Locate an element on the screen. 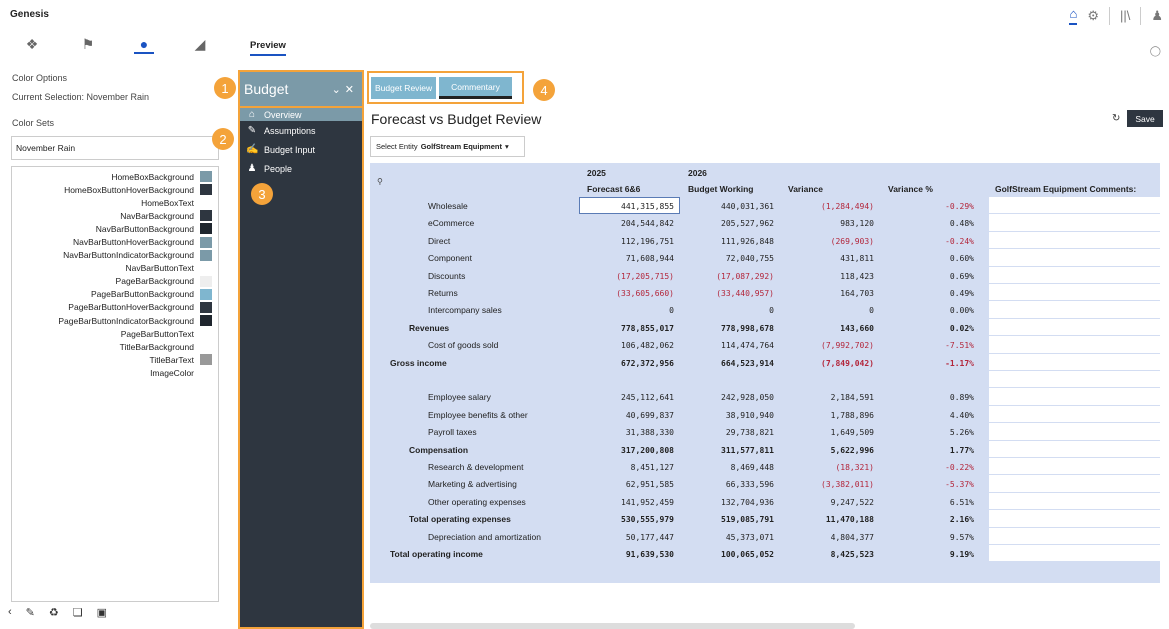 The height and width of the screenshot is (629, 1169). user-icon: ♟ is located at coordinates (1157, 16).